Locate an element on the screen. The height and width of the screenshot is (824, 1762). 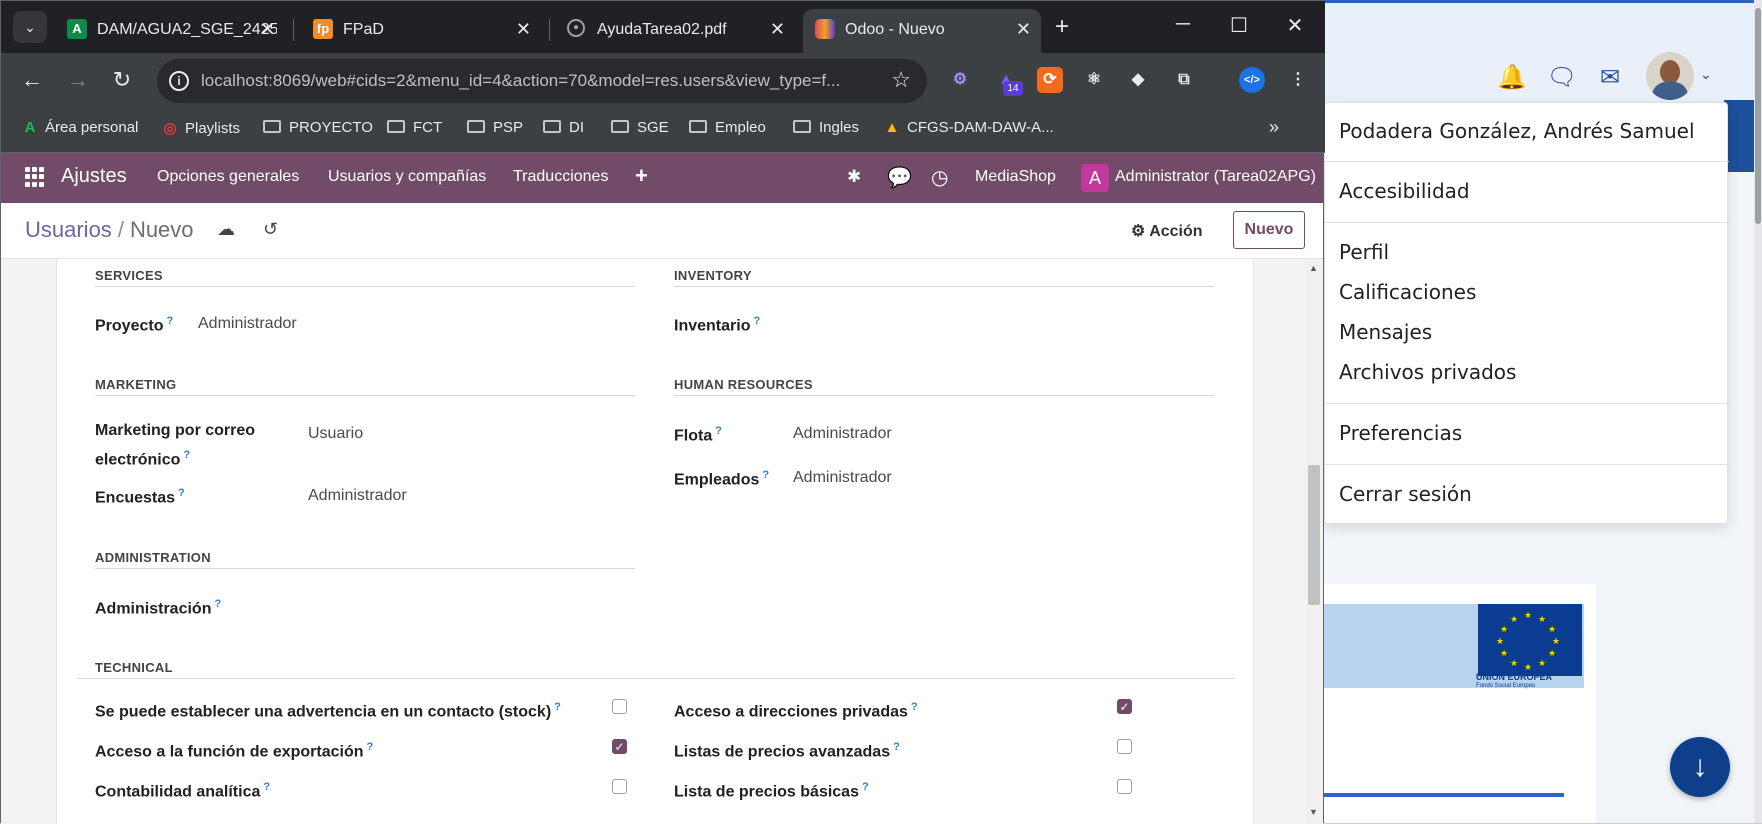
activity-clock-icon: ◷ is located at coordinates (939, 177).